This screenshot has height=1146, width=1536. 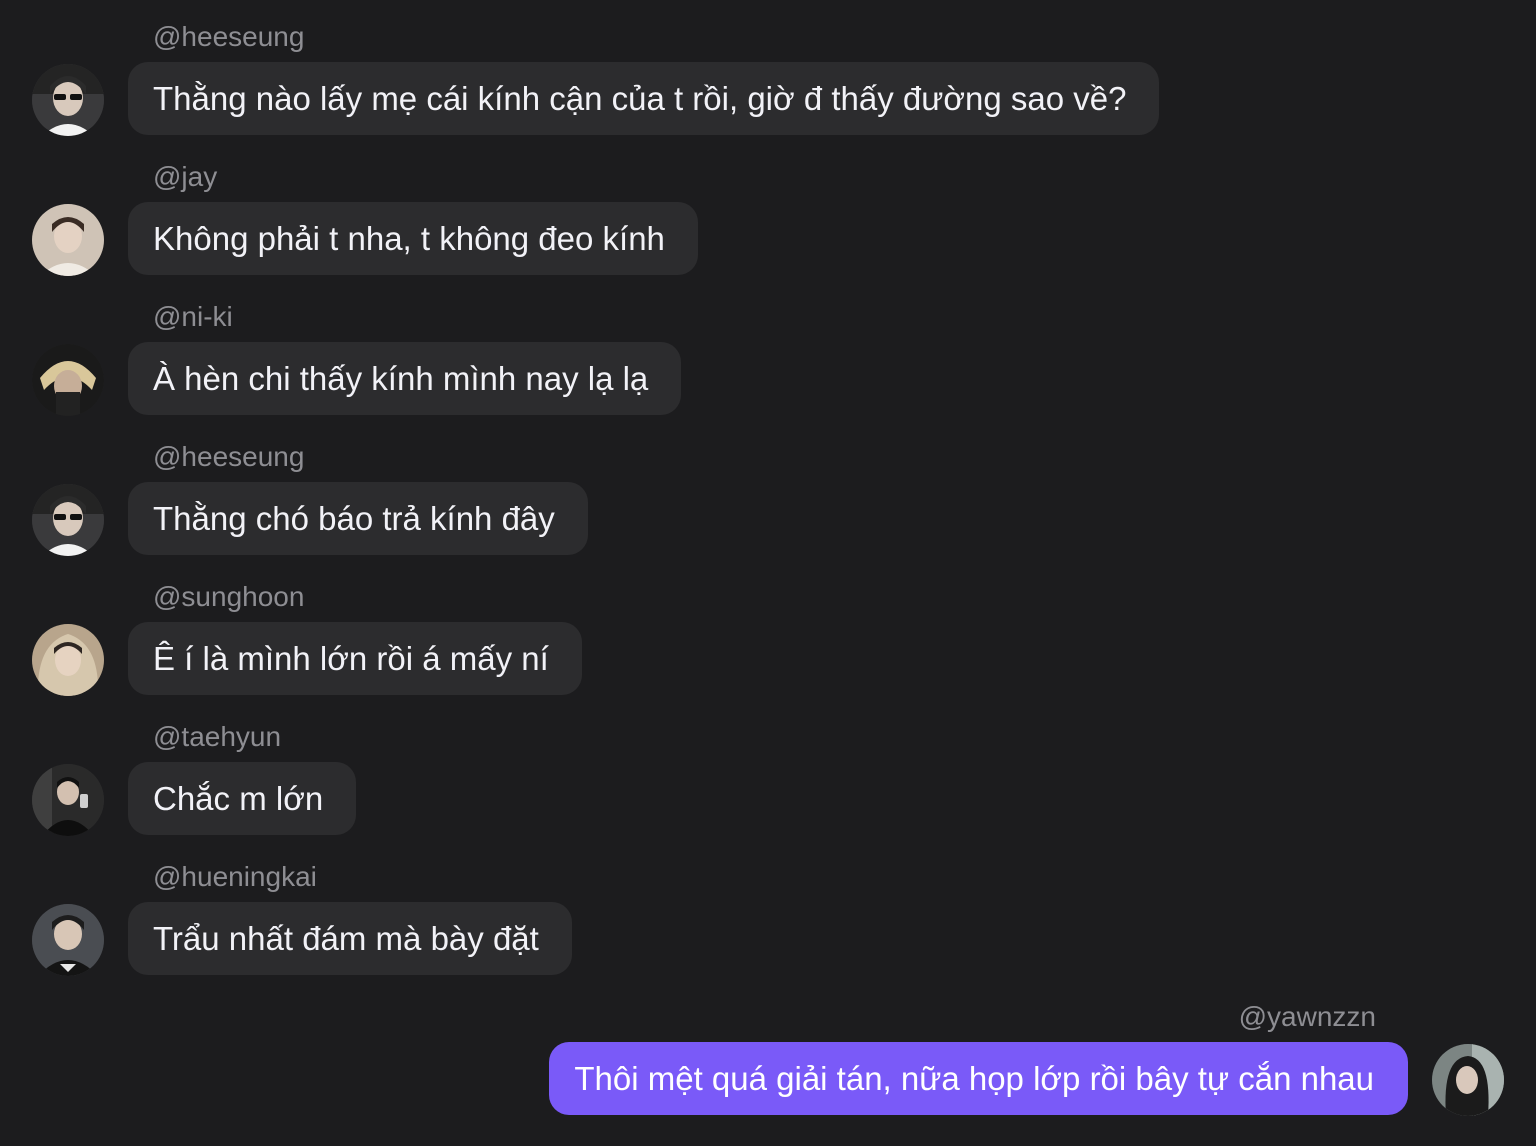 I want to click on message-username: @jay, so click(x=185, y=177).